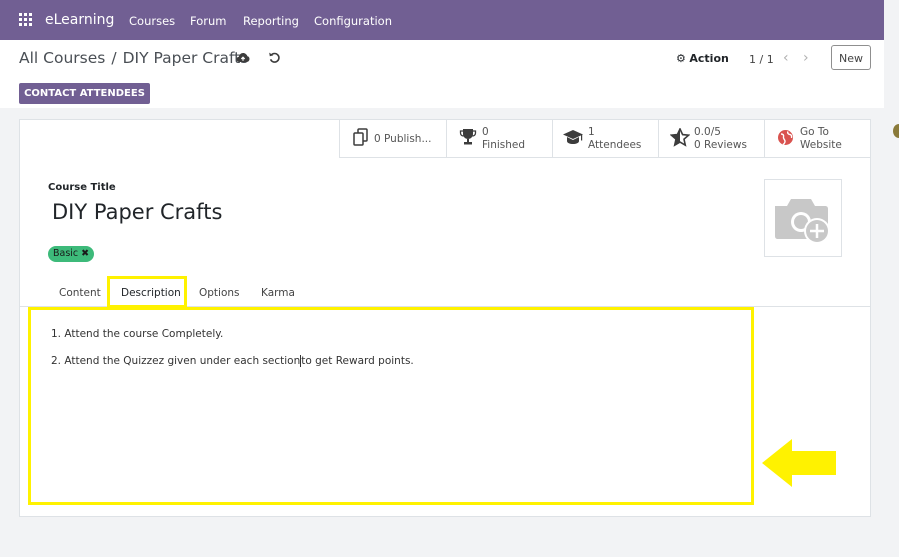 The width and height of the screenshot is (899, 557). I want to click on website-label-line2: Website, so click(821, 145).